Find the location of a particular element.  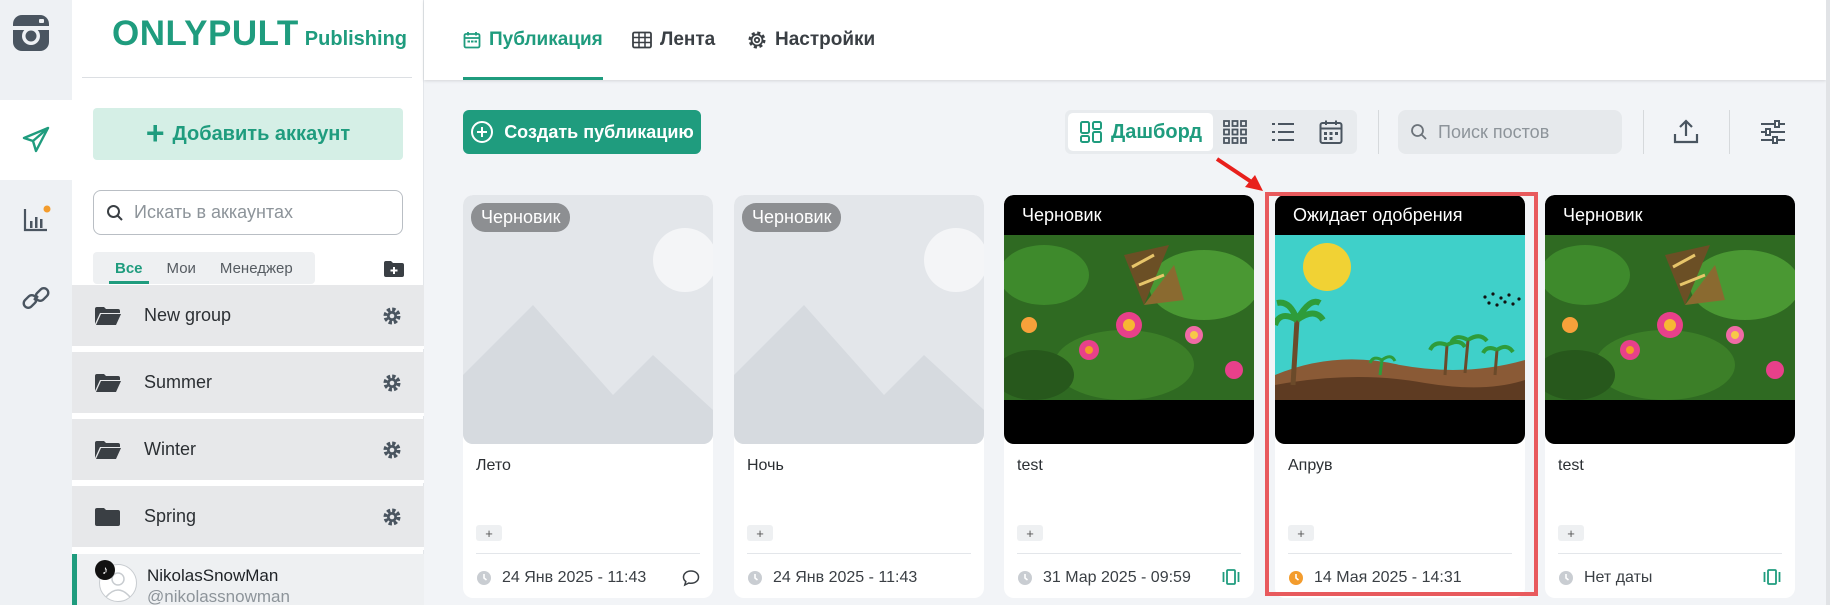

group-name: Summer is located at coordinates (178, 382).